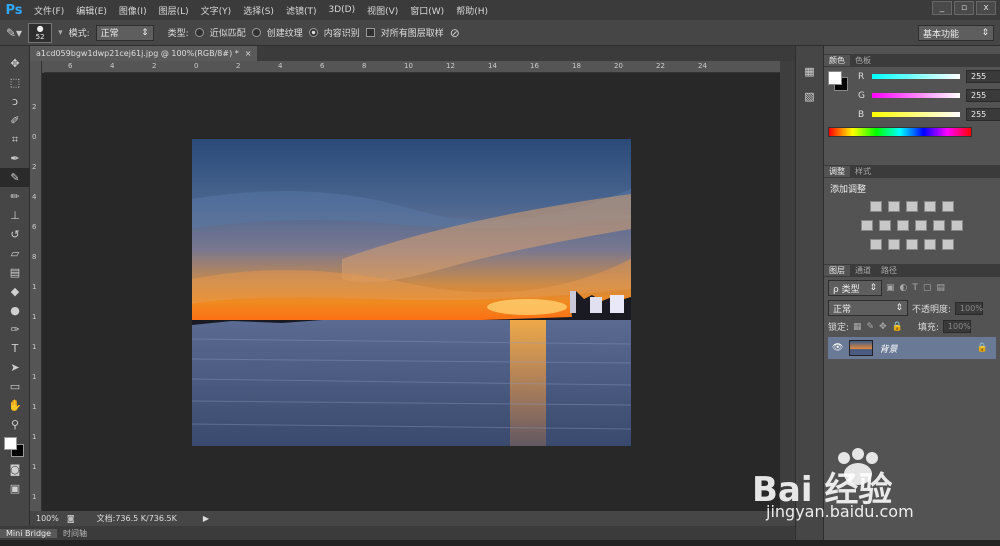  I want to click on tab-adjustments: 调整, so click(837, 171).